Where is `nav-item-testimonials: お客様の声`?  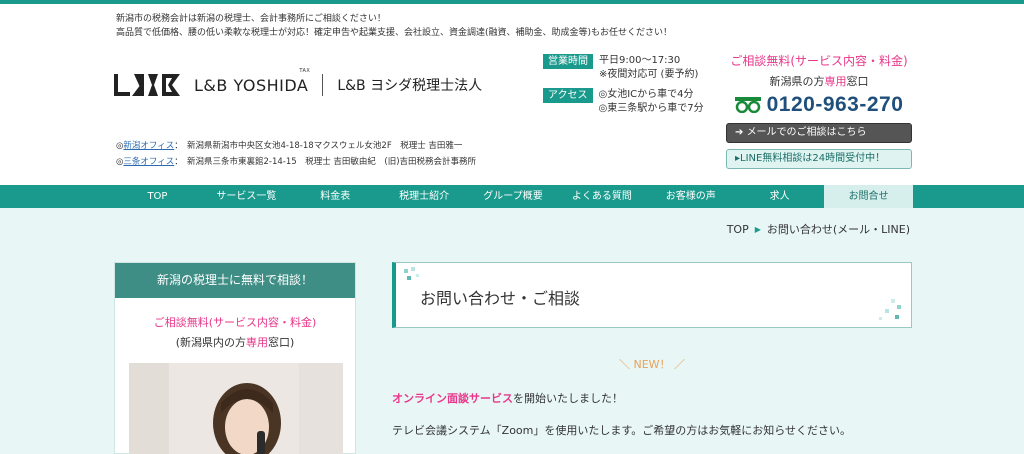 nav-item-testimonials: お客様の声 is located at coordinates (690, 196).